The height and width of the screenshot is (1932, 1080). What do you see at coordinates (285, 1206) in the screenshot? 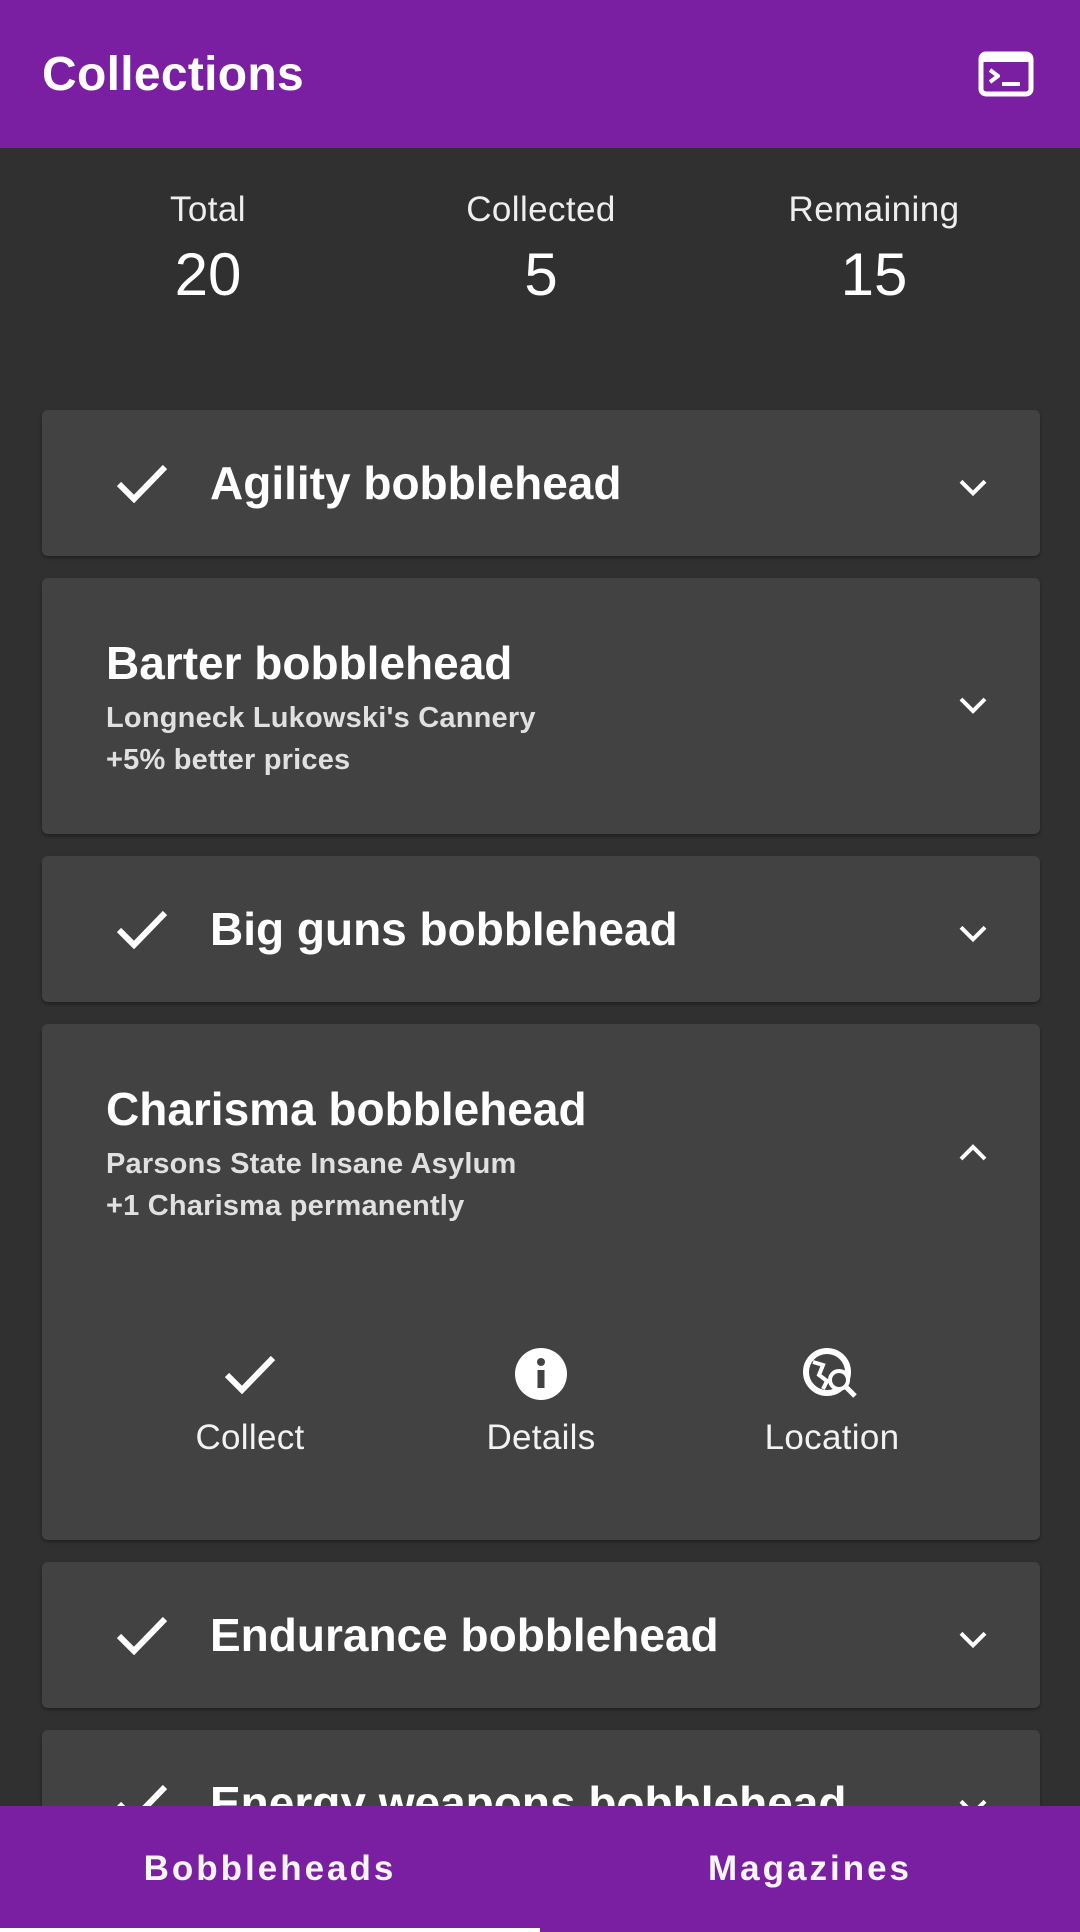
I see `item-effect: +1 Charisma permanently` at bounding box center [285, 1206].